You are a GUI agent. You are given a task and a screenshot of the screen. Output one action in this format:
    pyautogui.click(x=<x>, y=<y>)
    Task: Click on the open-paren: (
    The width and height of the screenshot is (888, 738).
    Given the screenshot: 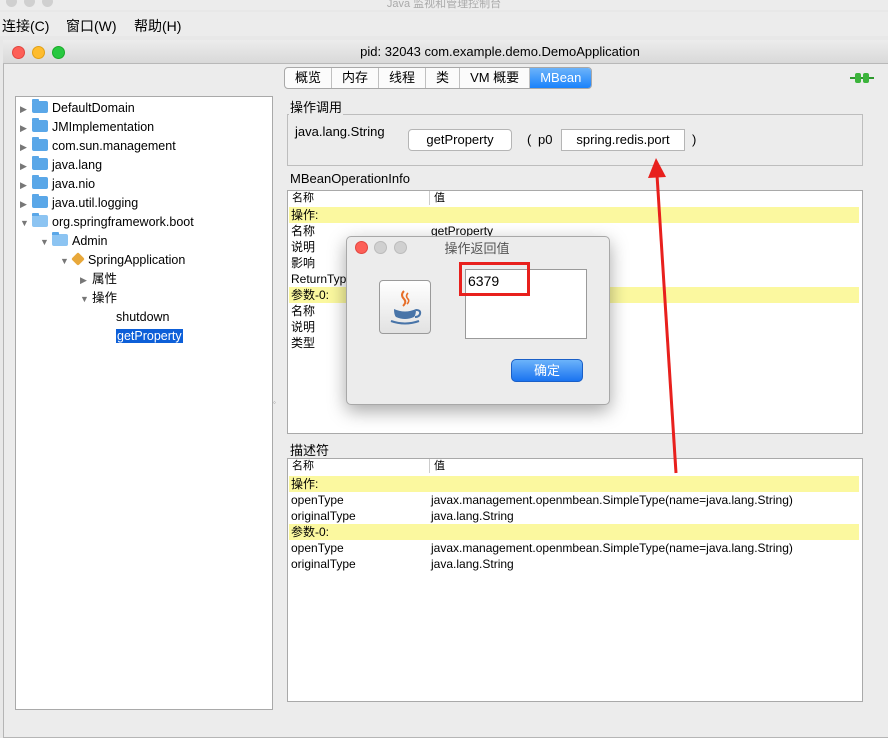 What is the action you would take?
    pyautogui.click(x=529, y=139)
    